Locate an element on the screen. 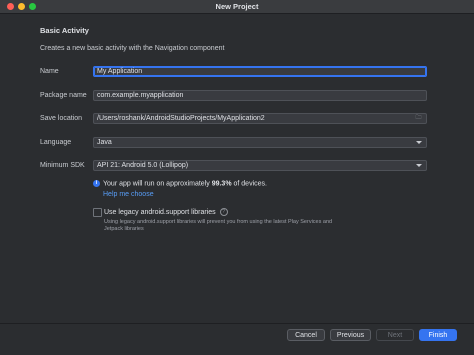 This screenshot has width=474, height=355. package-name-label: Package name is located at coordinates (63, 95).